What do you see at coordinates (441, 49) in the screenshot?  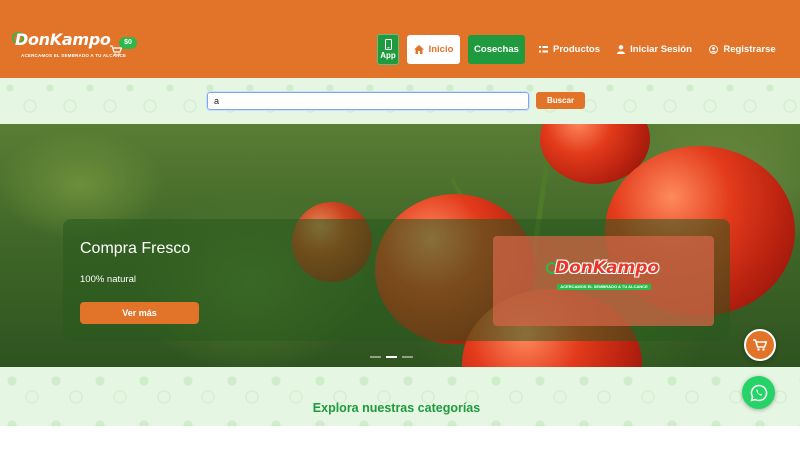 I see `nav-inicio-label: Inicio` at bounding box center [441, 49].